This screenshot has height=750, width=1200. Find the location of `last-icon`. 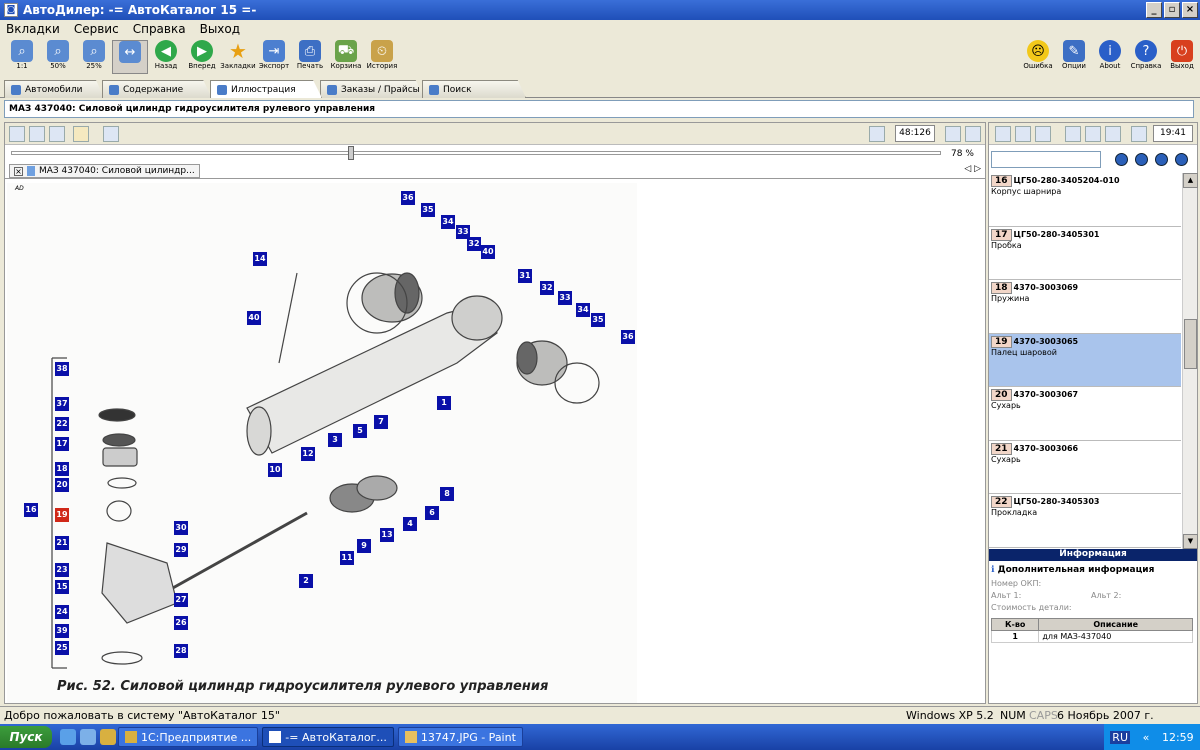

last-icon is located at coordinates (1181, 159).